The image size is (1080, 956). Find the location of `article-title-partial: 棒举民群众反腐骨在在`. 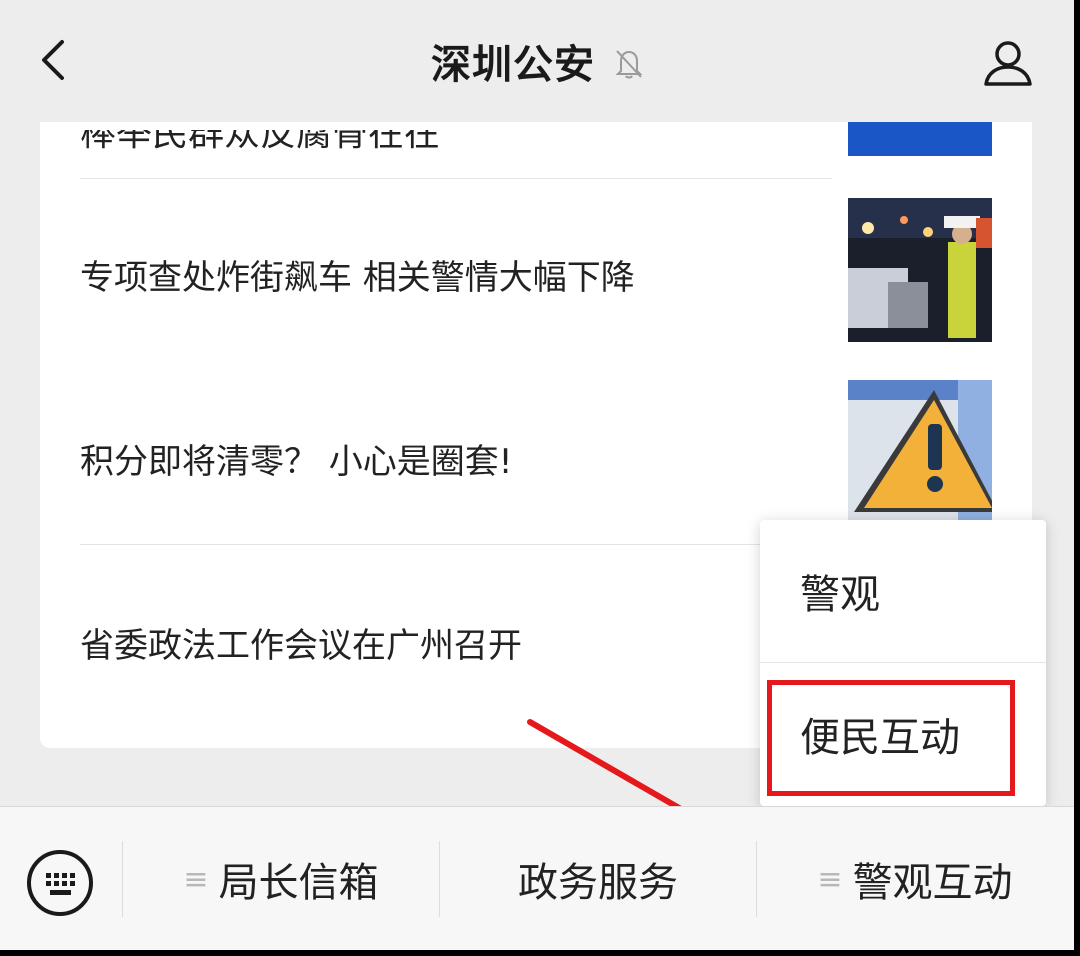

article-title-partial: 棒举民群众反腐骨在在 is located at coordinates (260, 143).